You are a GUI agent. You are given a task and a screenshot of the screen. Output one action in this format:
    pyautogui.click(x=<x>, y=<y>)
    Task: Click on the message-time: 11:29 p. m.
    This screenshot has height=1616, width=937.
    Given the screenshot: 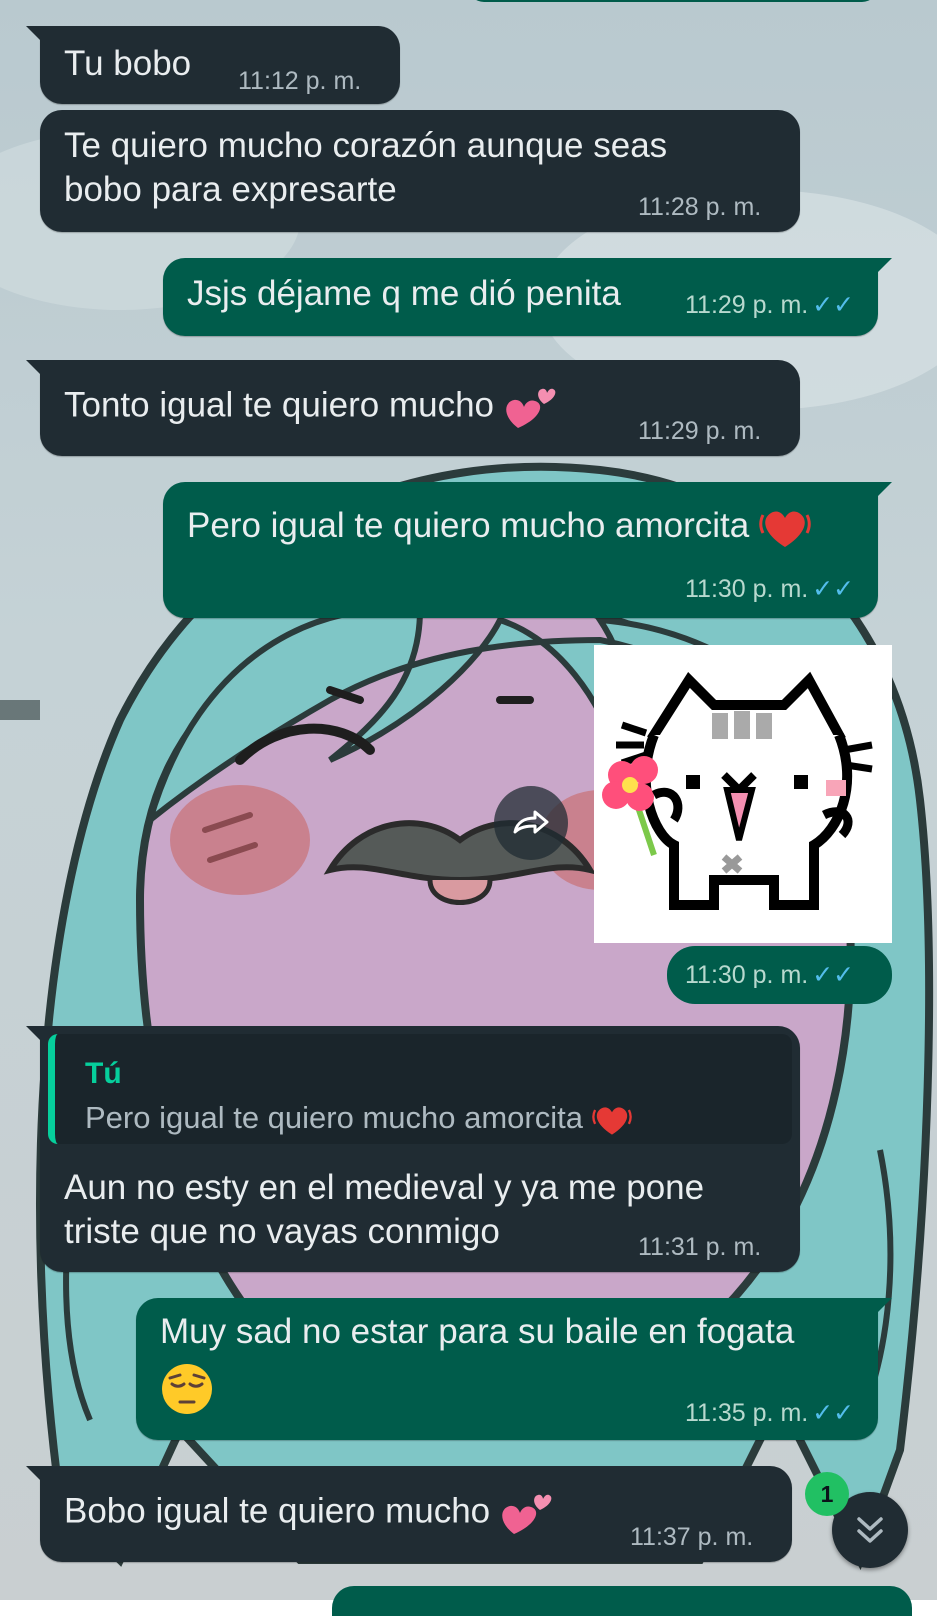 What is the action you would take?
    pyautogui.click(x=700, y=431)
    